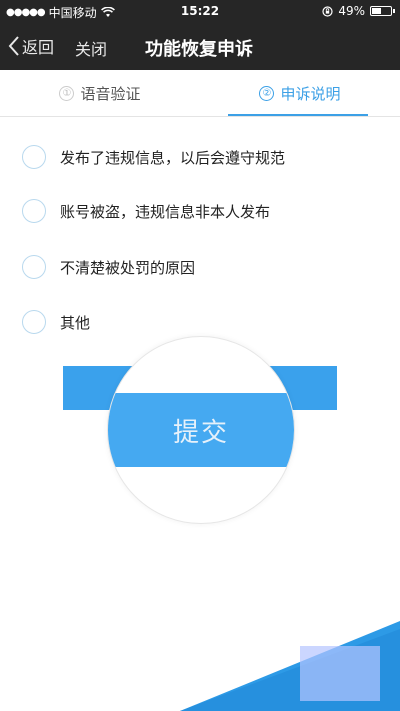 The image size is (400, 711). What do you see at coordinates (165, 211) in the screenshot?
I see `option-label: 账号被盗，违规信息非本人发布` at bounding box center [165, 211].